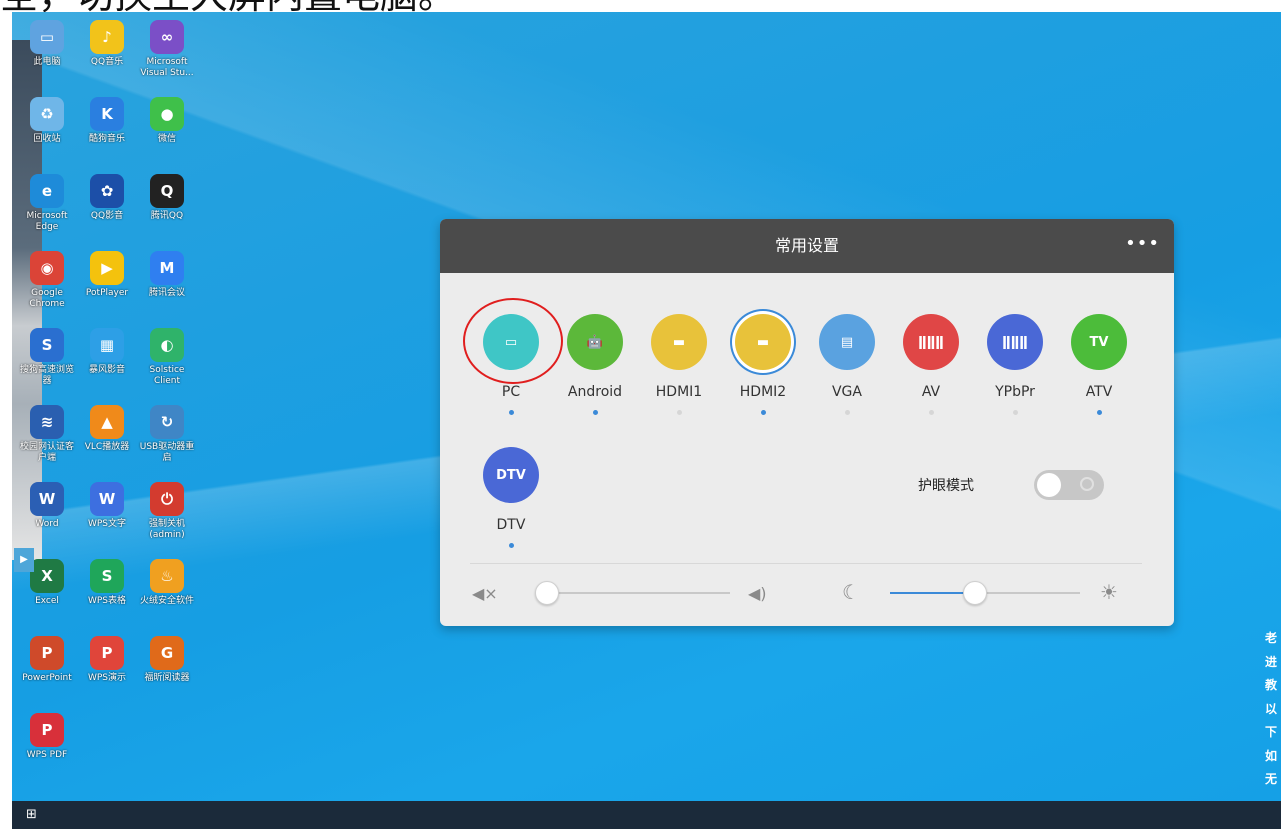 This screenshot has width=1281, height=829. What do you see at coordinates (107, 345) in the screenshot?
I see `app-icon: ▦` at bounding box center [107, 345].